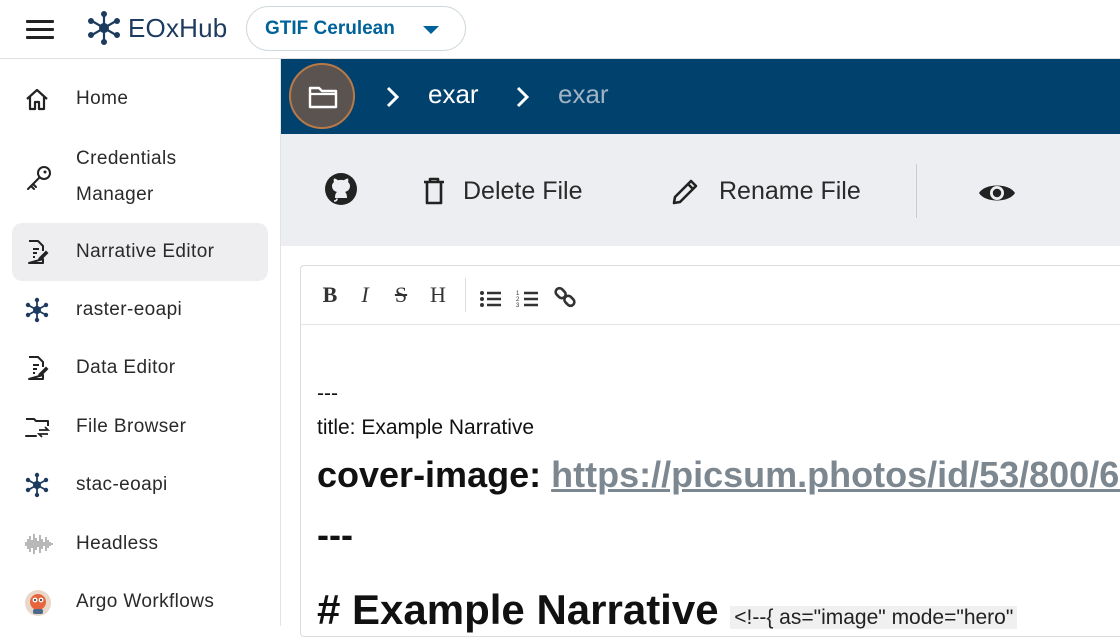 This screenshot has width=1120, height=637. I want to click on sidebar-item-label: raster-eoapi, so click(129, 309).